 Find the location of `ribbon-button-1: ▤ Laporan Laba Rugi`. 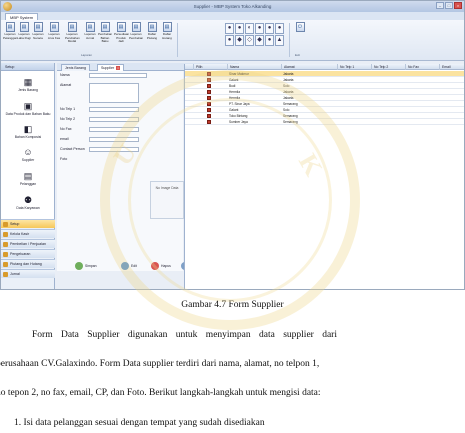

ribbon-button-1: ▤ Laporan Laba Rugi is located at coordinates (24, 35).